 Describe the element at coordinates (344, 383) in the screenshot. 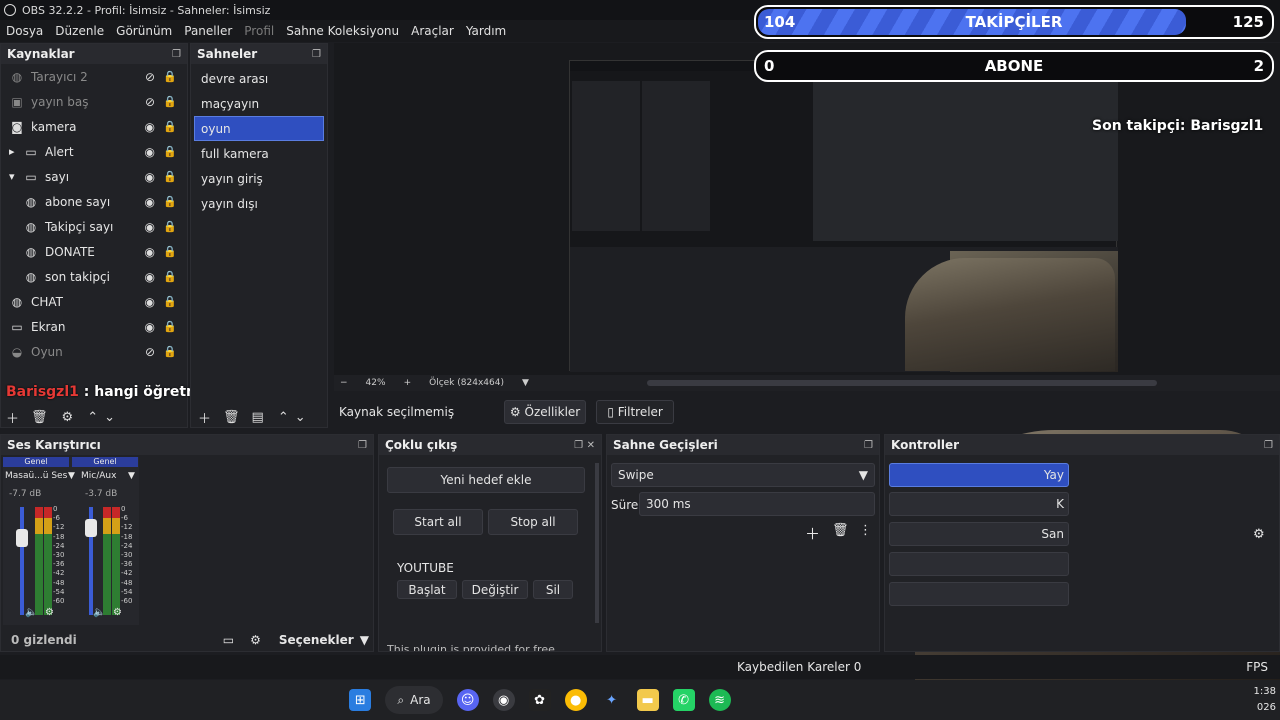

I see `zoom-out-button: −` at that location.